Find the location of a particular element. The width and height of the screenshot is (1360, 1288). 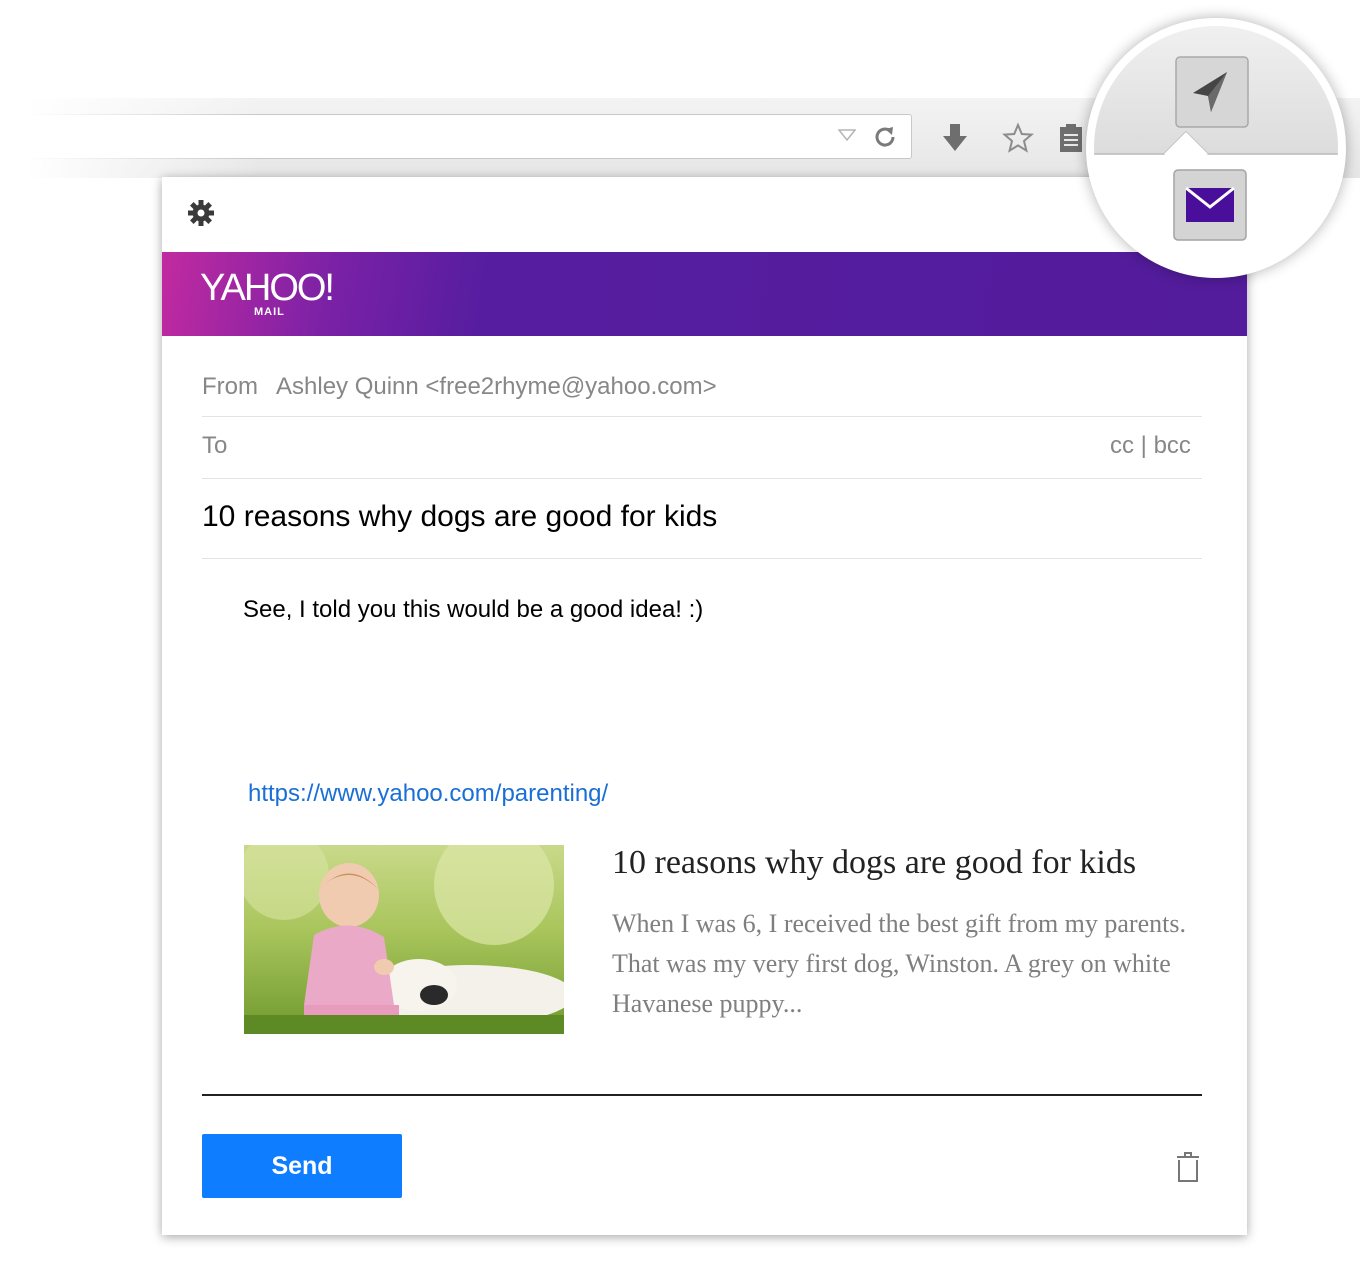

from-label: From is located at coordinates (230, 386).